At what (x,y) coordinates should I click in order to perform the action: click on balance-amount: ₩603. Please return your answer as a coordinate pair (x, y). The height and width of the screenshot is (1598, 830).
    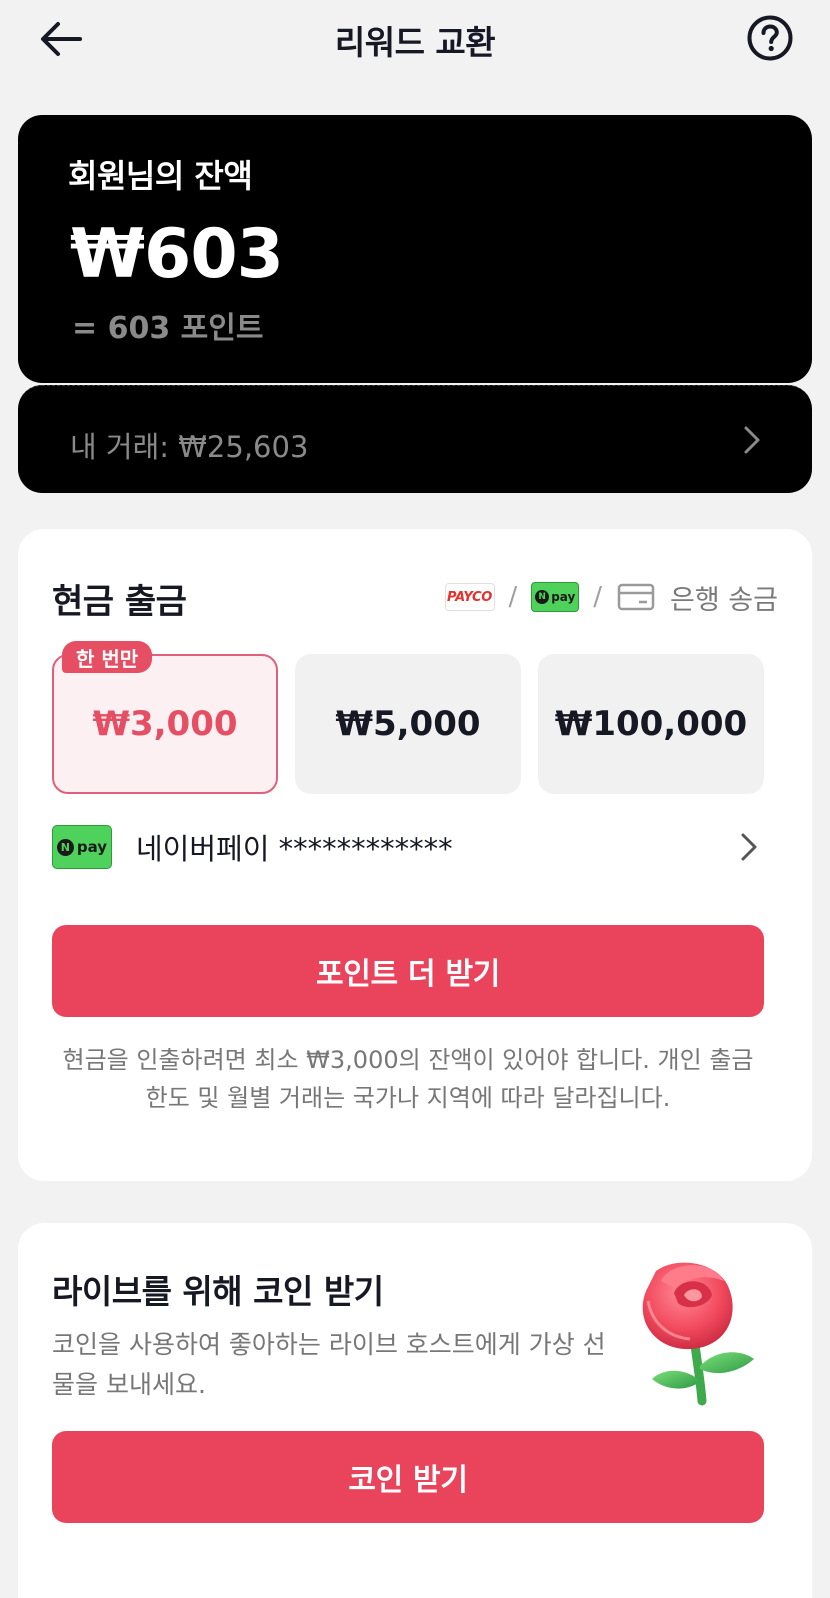
    Looking at the image, I should click on (177, 254).